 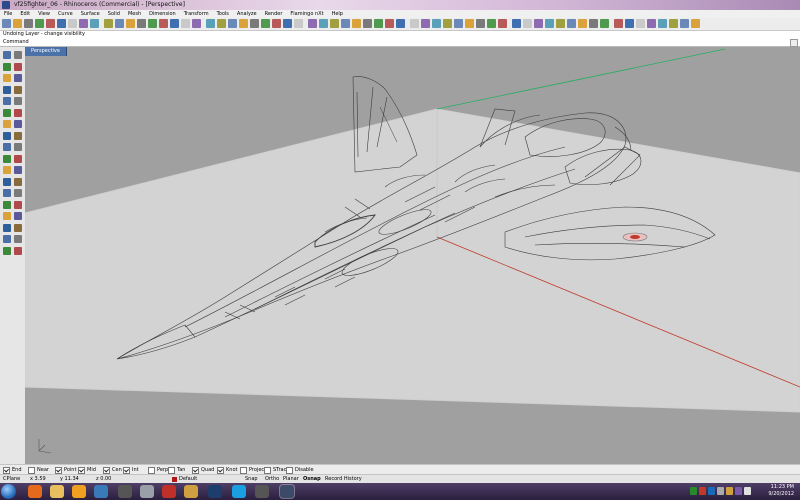 What do you see at coordinates (306, 14) in the screenshot?
I see `menu-flamingo: Flamingo nXt` at bounding box center [306, 14].